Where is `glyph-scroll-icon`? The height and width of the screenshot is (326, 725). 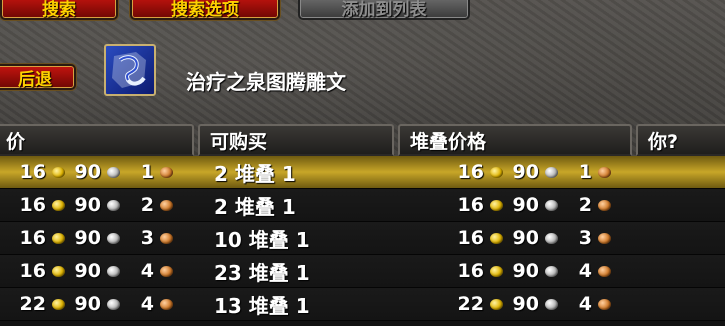 glyph-scroll-icon is located at coordinates (130, 70).